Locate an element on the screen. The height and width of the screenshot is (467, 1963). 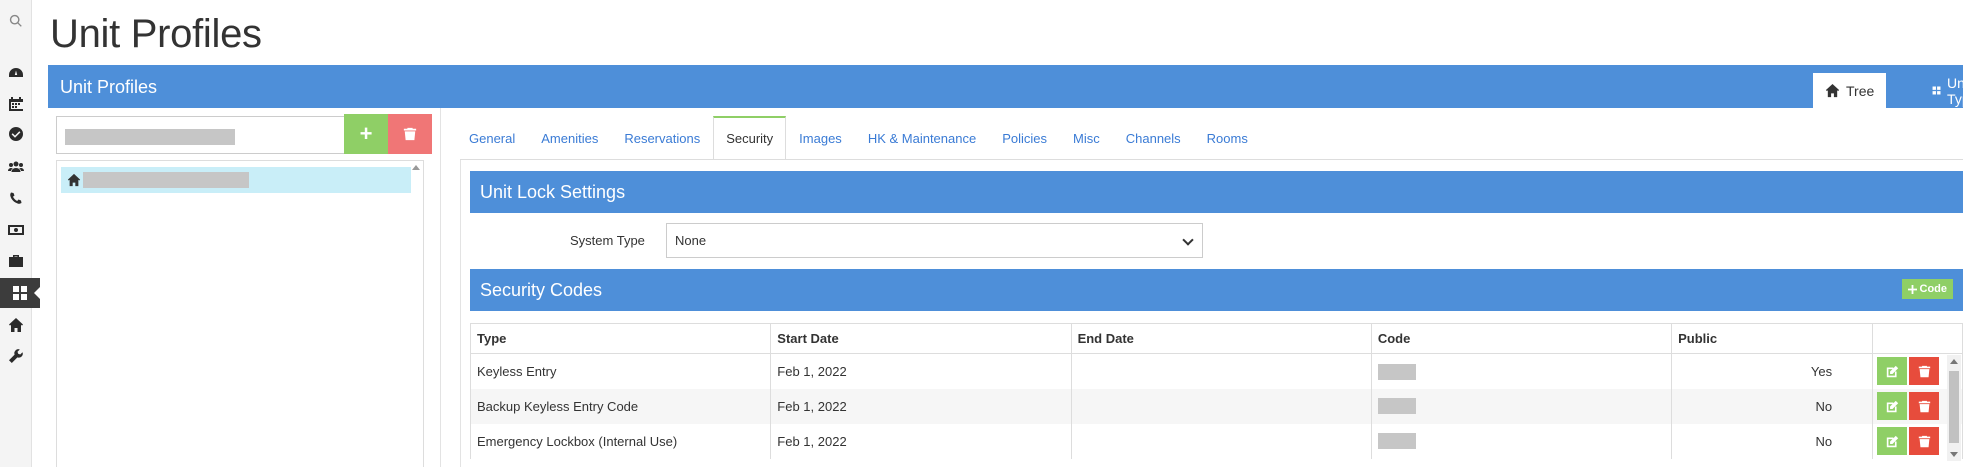
tab-images: Images is located at coordinates (820, 138).